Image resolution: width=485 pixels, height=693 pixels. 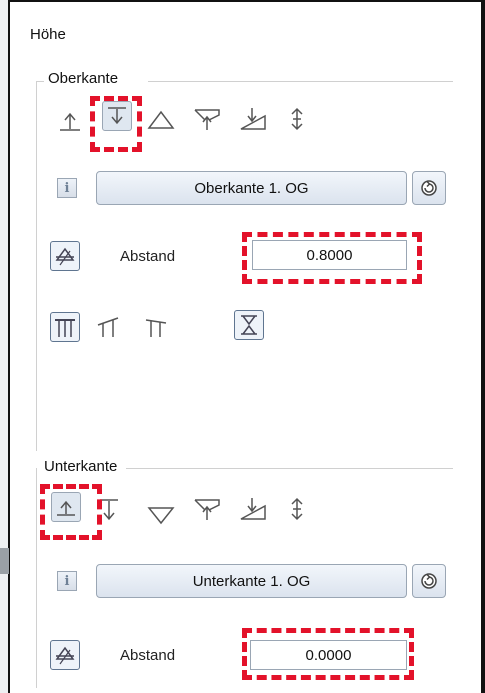 I want to click on oberkante-group-line-left, so click(x=40, y=81).